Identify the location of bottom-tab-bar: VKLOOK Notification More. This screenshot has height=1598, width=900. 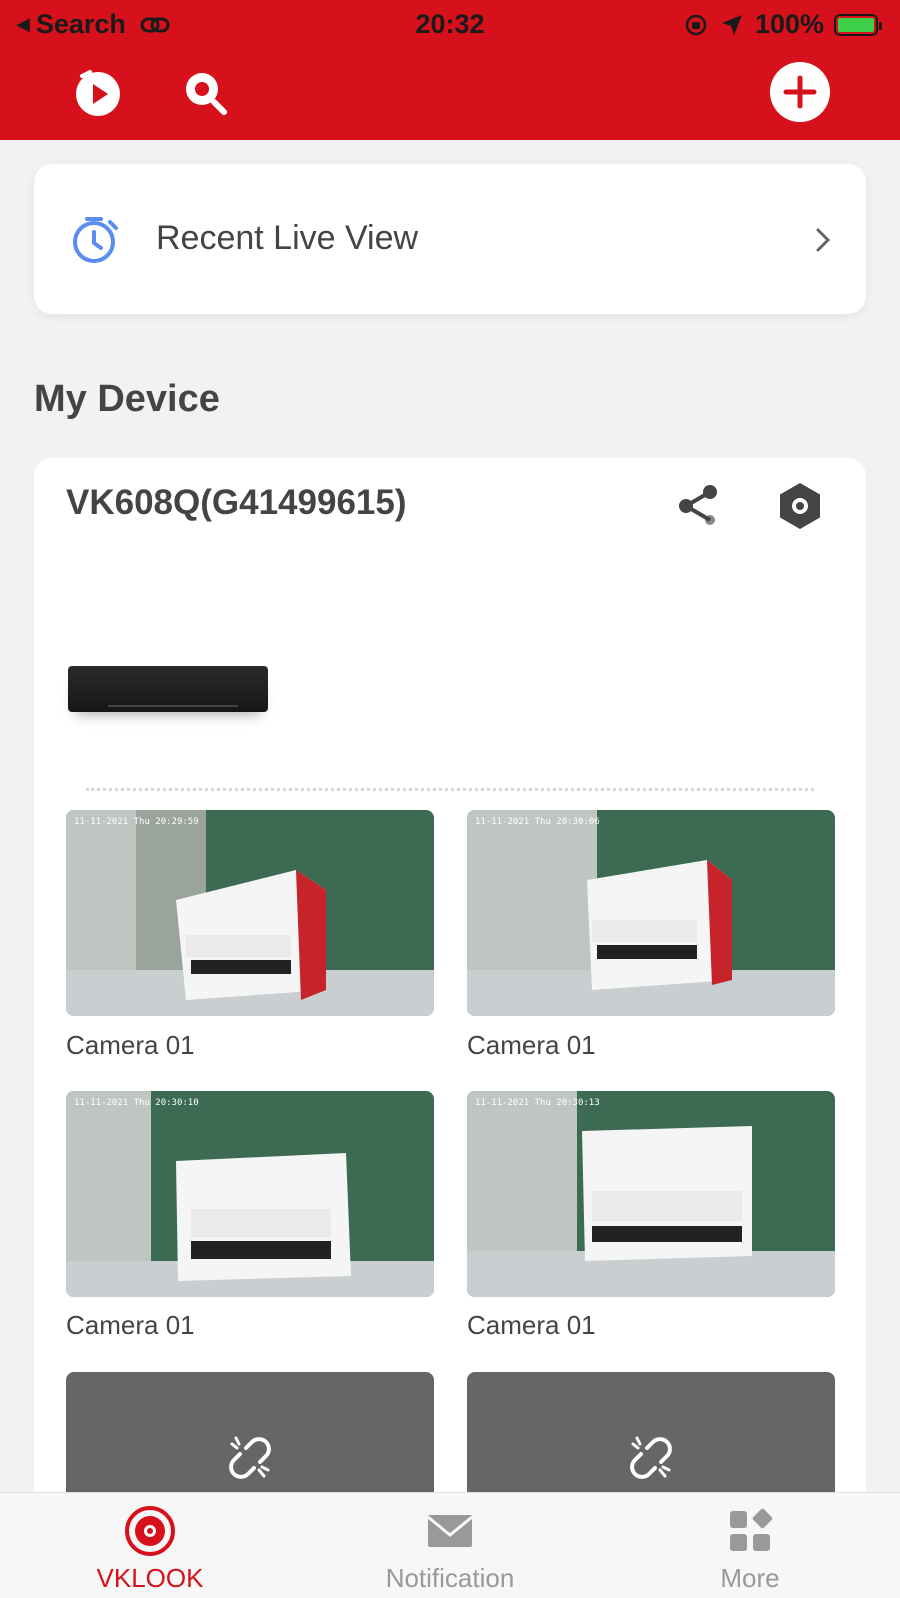
(450, 1545).